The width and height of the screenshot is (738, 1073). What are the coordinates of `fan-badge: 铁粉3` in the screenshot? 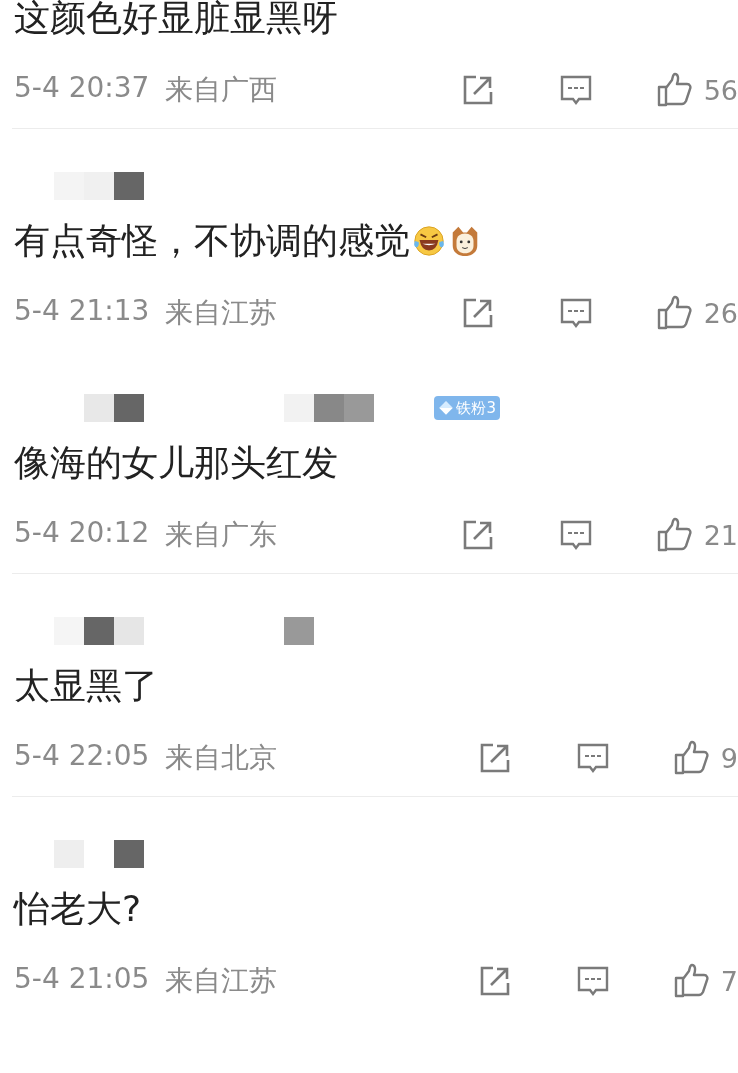 It's located at (467, 408).